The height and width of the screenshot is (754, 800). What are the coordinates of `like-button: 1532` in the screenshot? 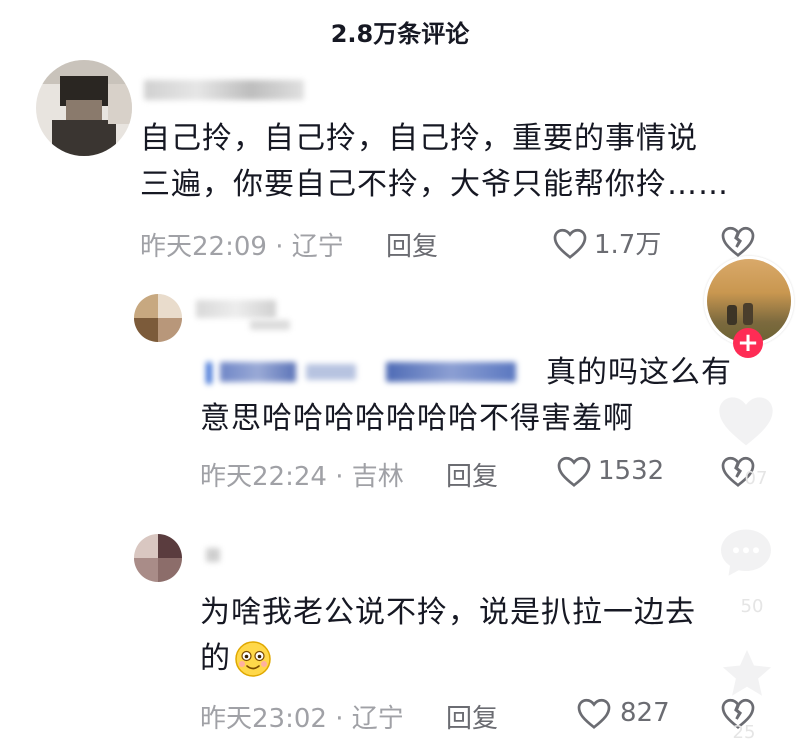 It's located at (610, 471).